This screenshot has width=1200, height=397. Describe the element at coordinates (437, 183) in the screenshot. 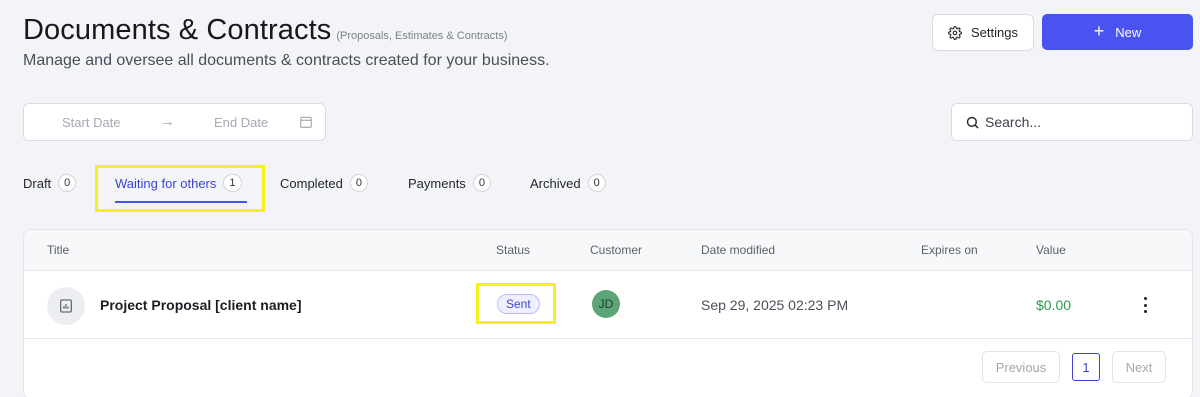

I see `tab-label: Payments` at that location.